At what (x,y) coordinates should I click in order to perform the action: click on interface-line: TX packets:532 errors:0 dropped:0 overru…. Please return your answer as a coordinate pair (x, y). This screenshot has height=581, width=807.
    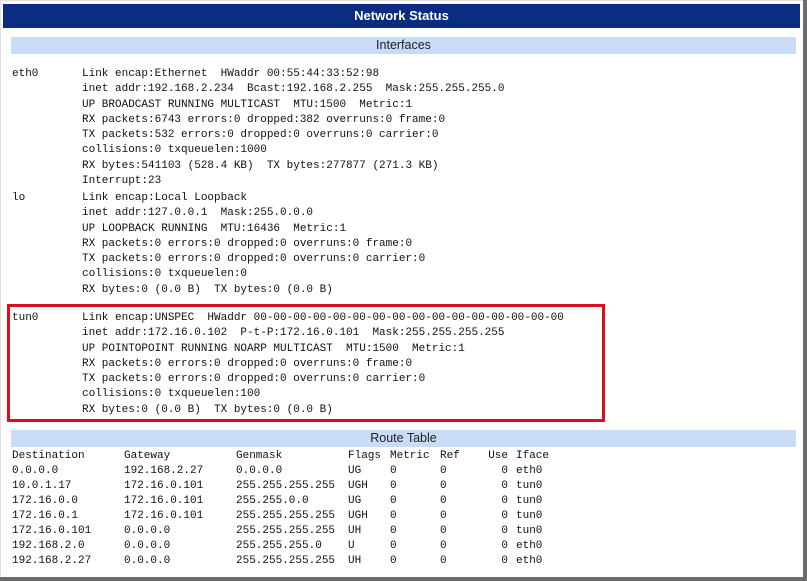
    Looking at the image, I should click on (260, 135).